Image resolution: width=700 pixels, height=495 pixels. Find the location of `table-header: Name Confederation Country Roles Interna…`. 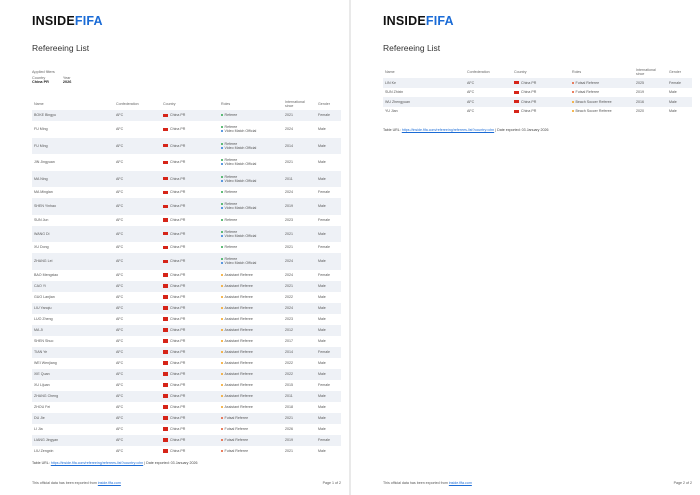

table-header: Name Confederation Country Roles Interna… is located at coordinates (186, 104).